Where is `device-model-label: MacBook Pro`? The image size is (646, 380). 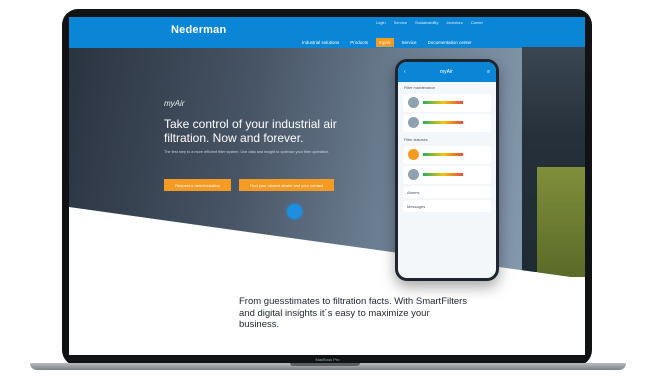
device-model-label: MacBook Pro is located at coordinates (327, 359).